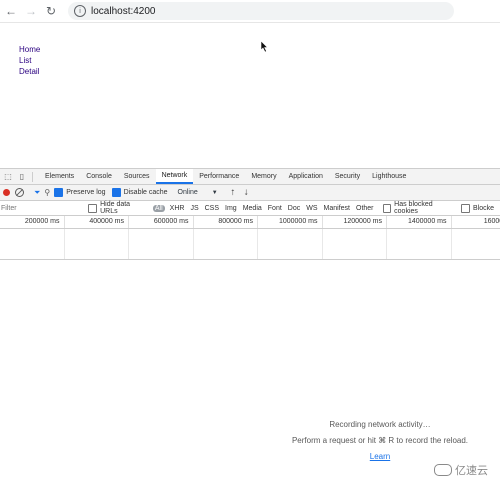 This screenshot has width=500, height=489. What do you see at coordinates (347, 176) in the screenshot?
I see `tab-security: Security` at bounding box center [347, 176].